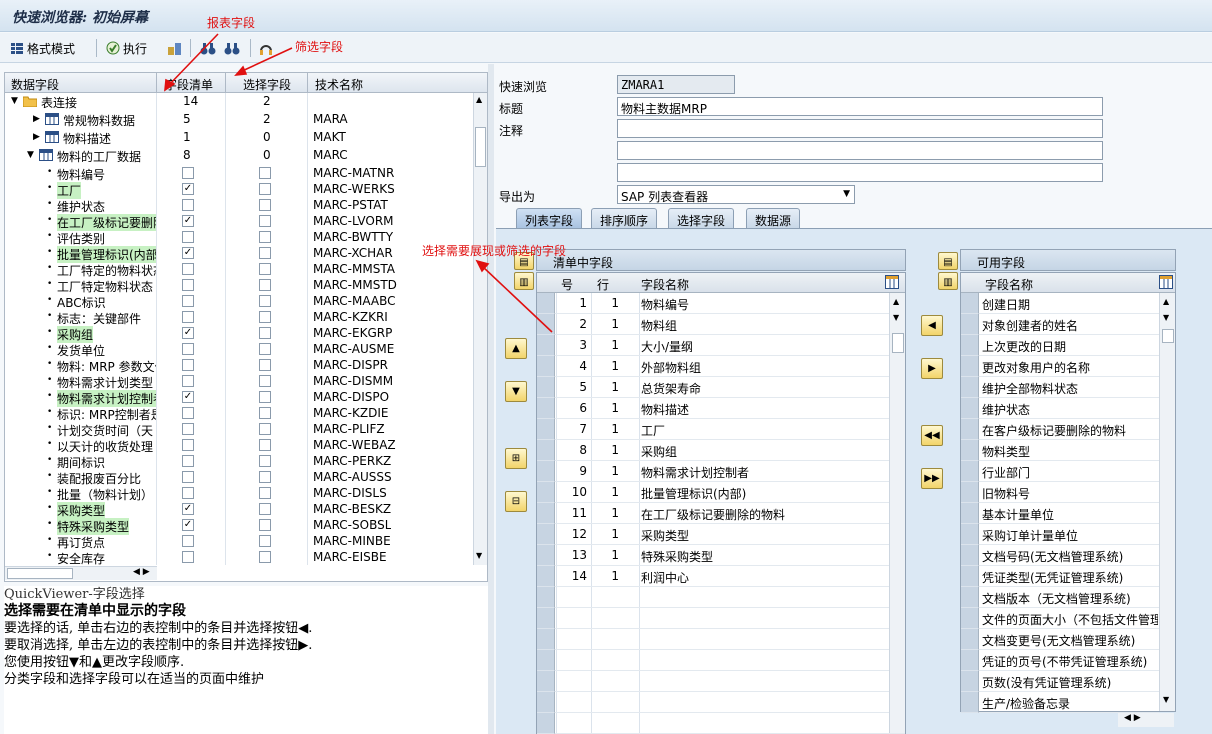  Describe the element at coordinates (721, 513) in the screenshot. I see `list-grid-row: 11 1 在工厂级标记要删除的物料` at that location.